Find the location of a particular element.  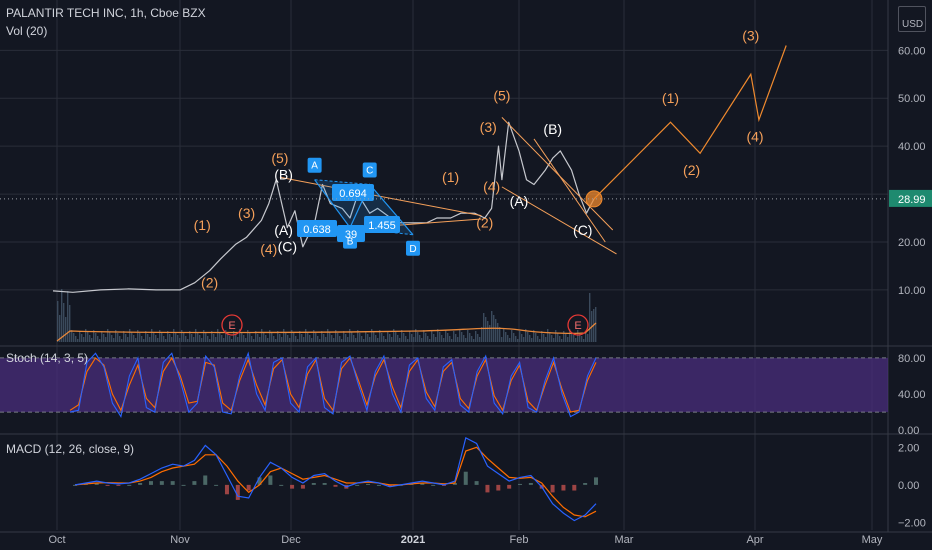

elliott-wave-label: (1) is located at coordinates (670, 98).